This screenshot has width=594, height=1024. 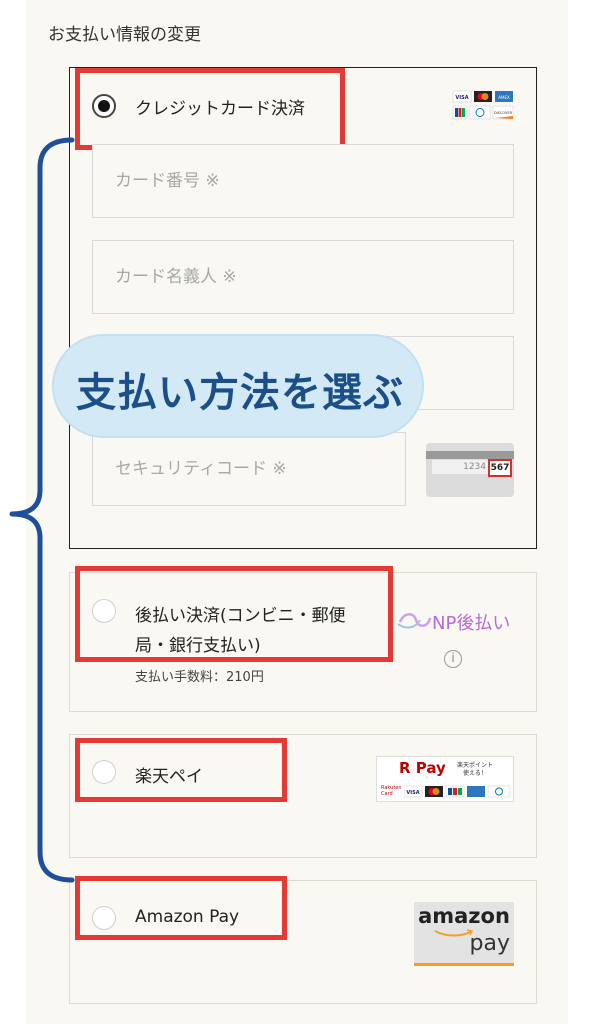 I want to click on bracket-icon, so click(x=42, y=510).